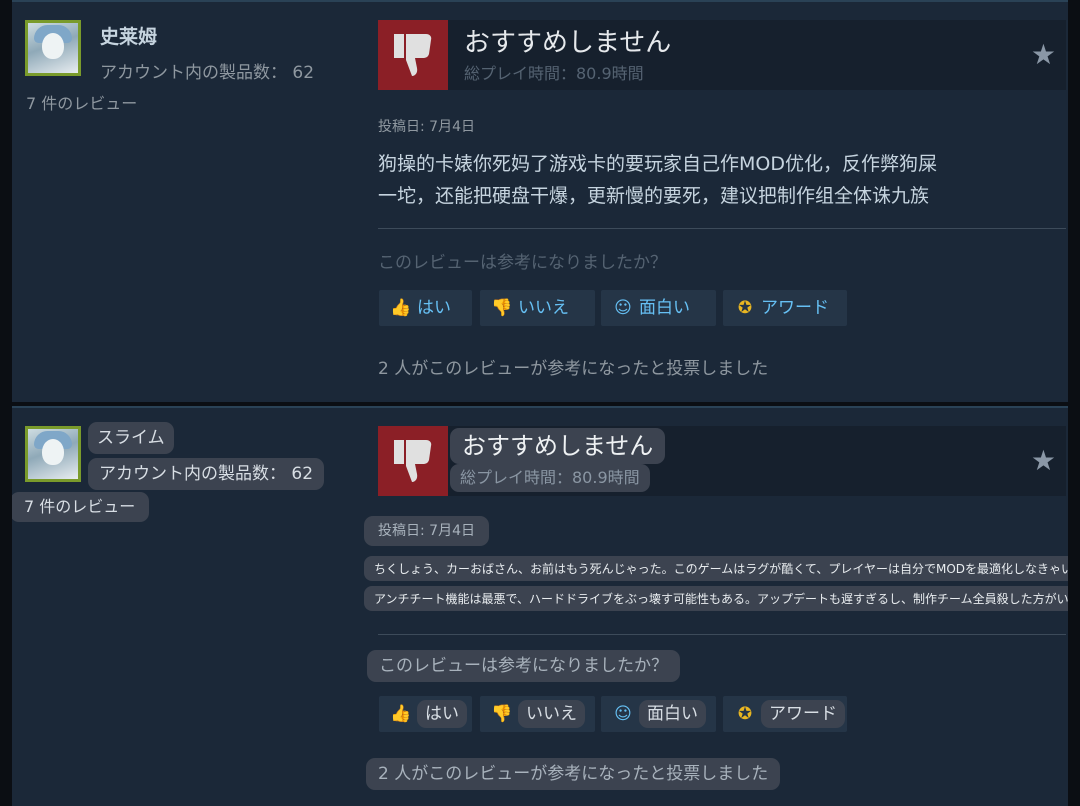 This screenshot has height=806, width=1080. Describe the element at coordinates (657, 164) in the screenshot. I see `review-body-line: 狗操的卡婊你死妈了游戏卡的要玩家自己作MOD优化，反作弊狗屎` at that location.